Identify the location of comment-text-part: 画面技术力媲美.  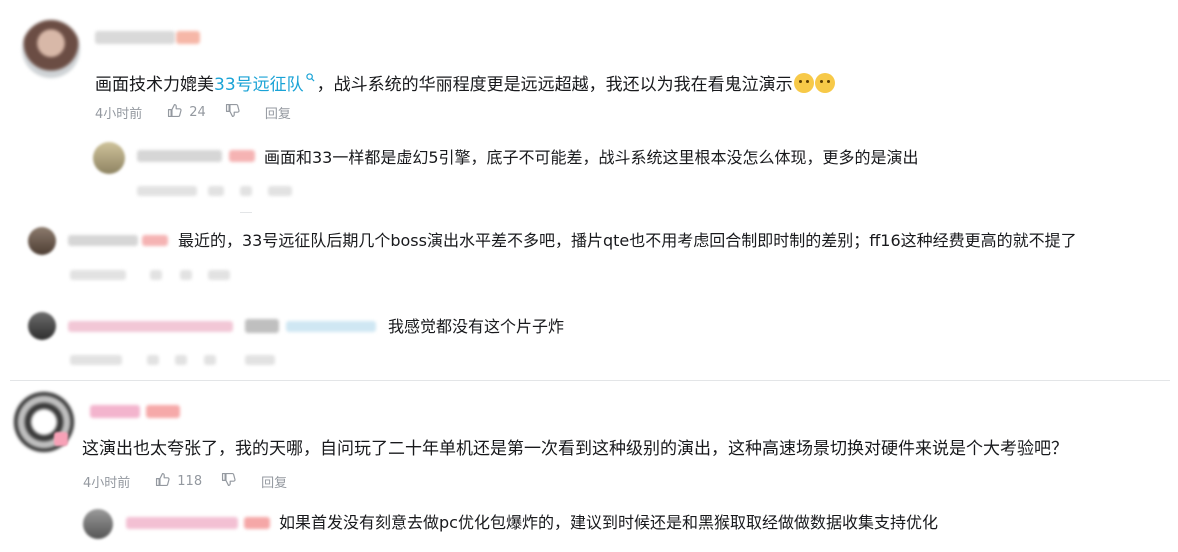
(154, 85).